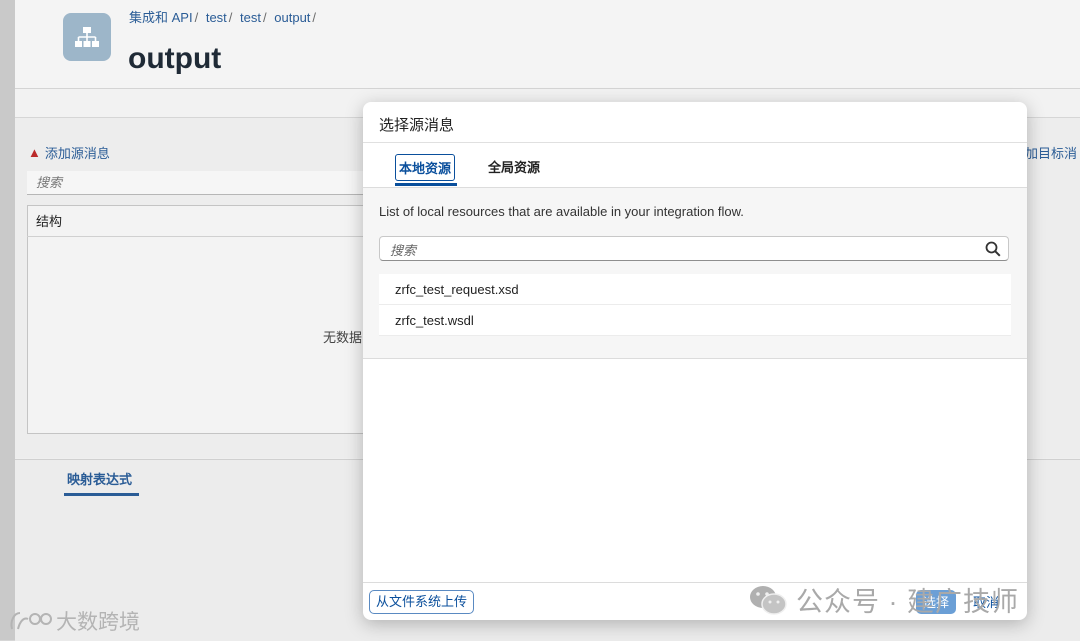 The width and height of the screenshot is (1080, 641). What do you see at coordinates (197, 183) in the screenshot?
I see `source-search-input: 搜索` at bounding box center [197, 183].